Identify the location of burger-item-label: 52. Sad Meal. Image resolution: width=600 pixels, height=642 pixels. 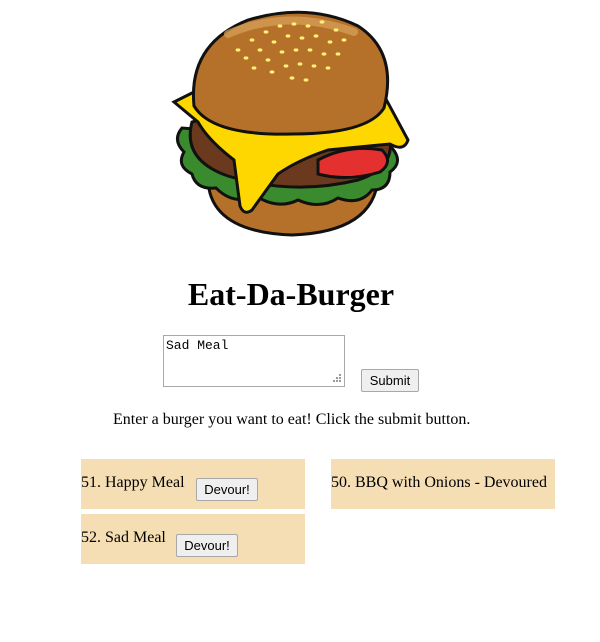
(123, 537).